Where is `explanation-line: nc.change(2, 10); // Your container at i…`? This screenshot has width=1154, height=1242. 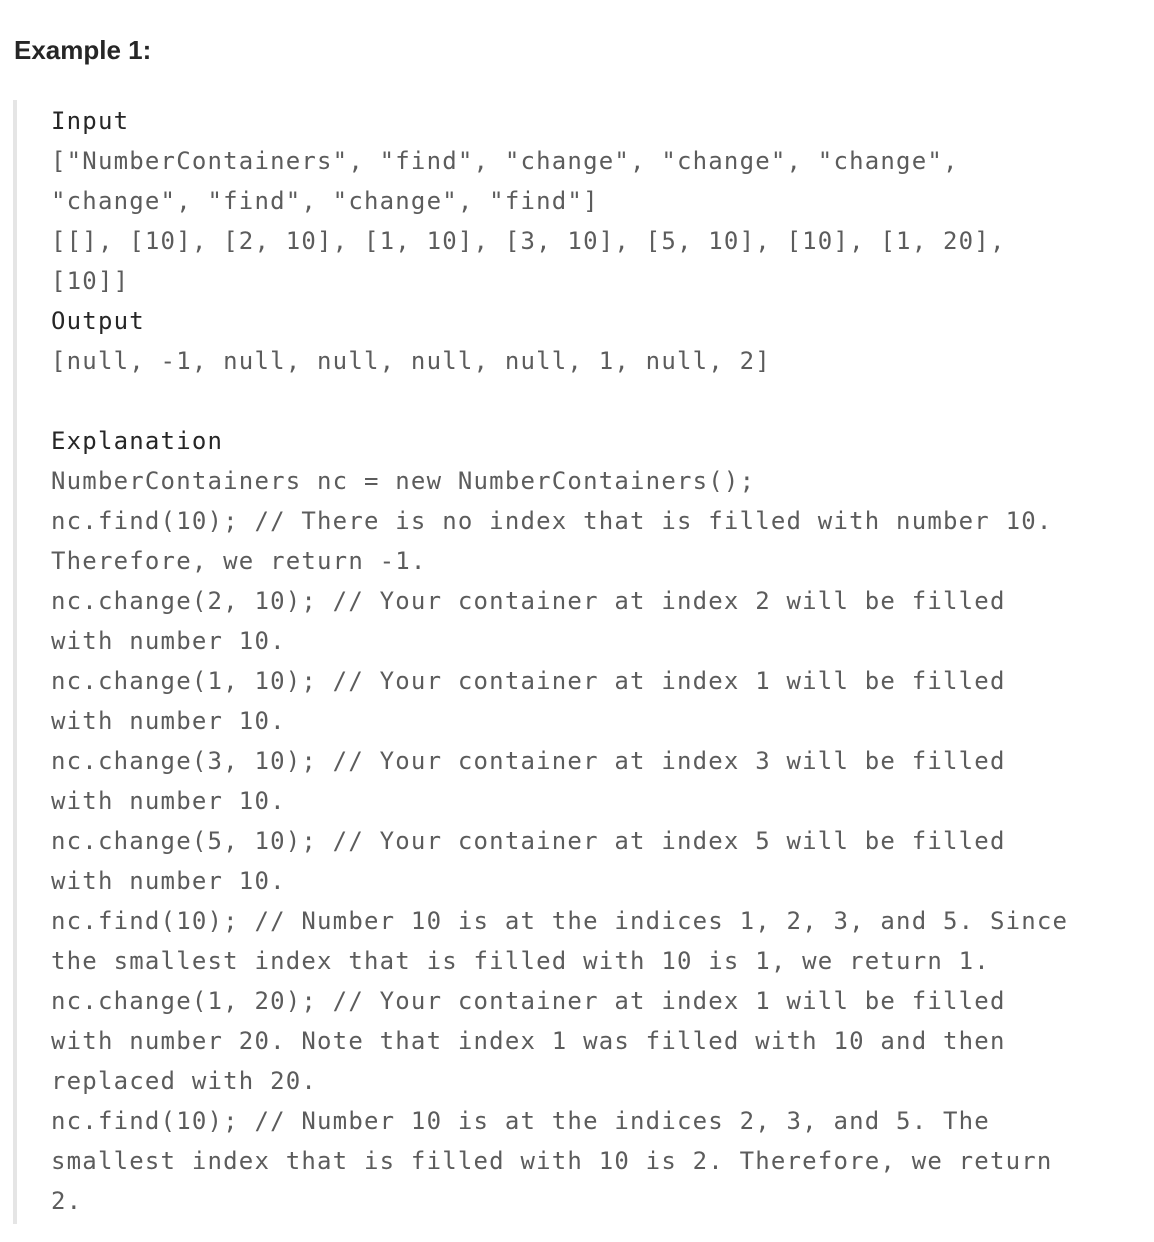
explanation-line: nc.change(2, 10); // Your container at i… is located at coordinates (528, 601).